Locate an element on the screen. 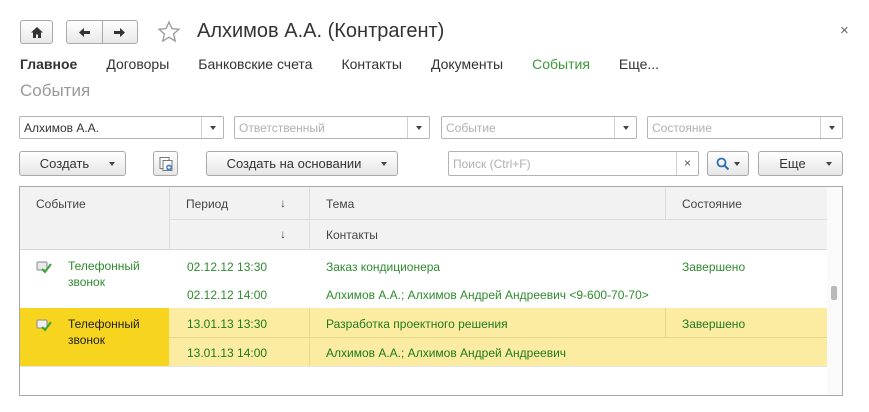 The width and height of the screenshot is (869, 412). event-filter: Событие is located at coordinates (539, 127).